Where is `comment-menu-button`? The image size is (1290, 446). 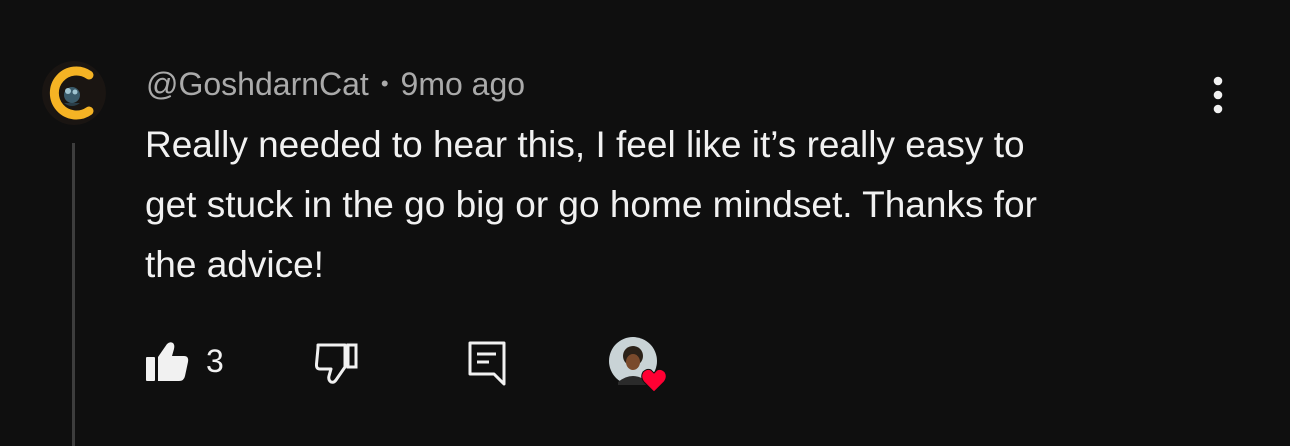
comment-menu-button is located at coordinates (1218, 95).